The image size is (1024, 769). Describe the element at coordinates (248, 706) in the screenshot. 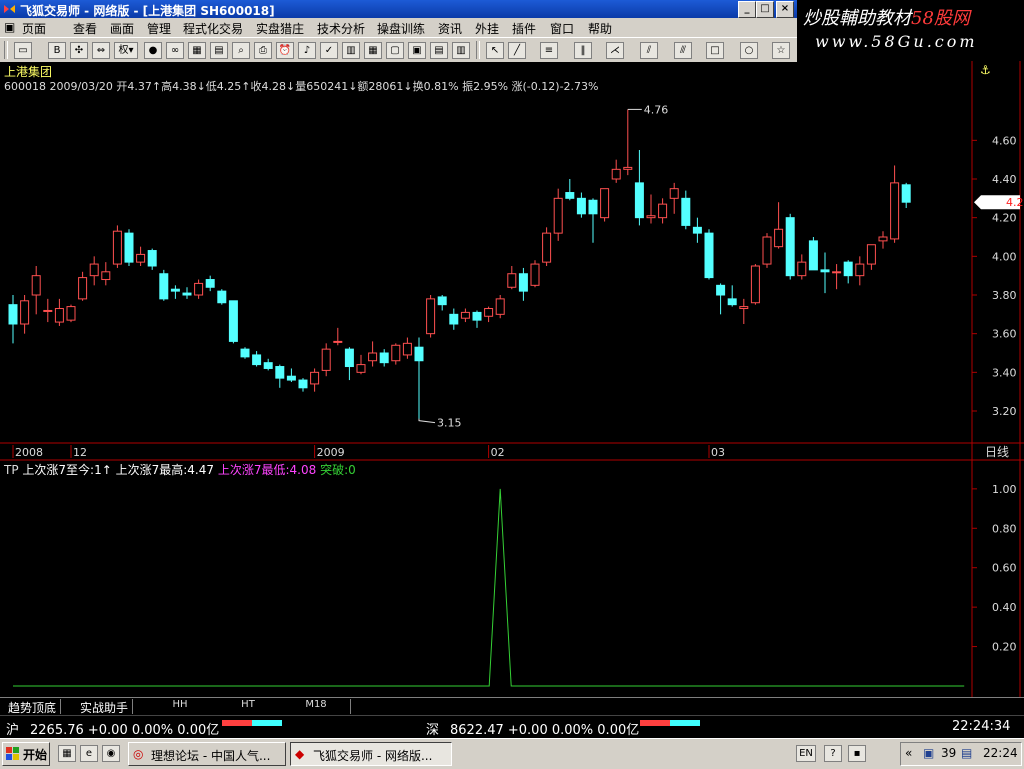

I see `tab-ht: HT` at that location.